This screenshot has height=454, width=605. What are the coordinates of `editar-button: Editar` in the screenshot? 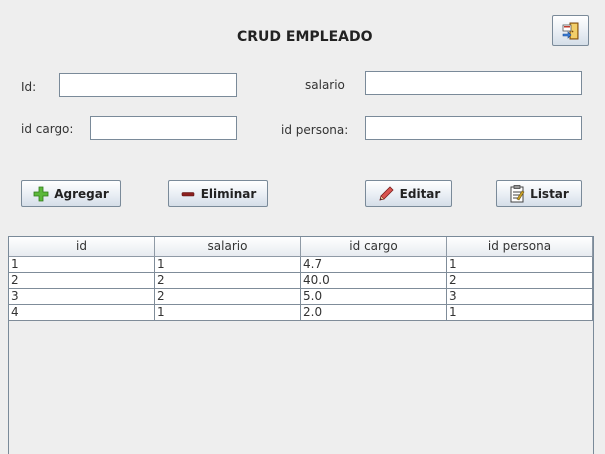 It's located at (408, 193).